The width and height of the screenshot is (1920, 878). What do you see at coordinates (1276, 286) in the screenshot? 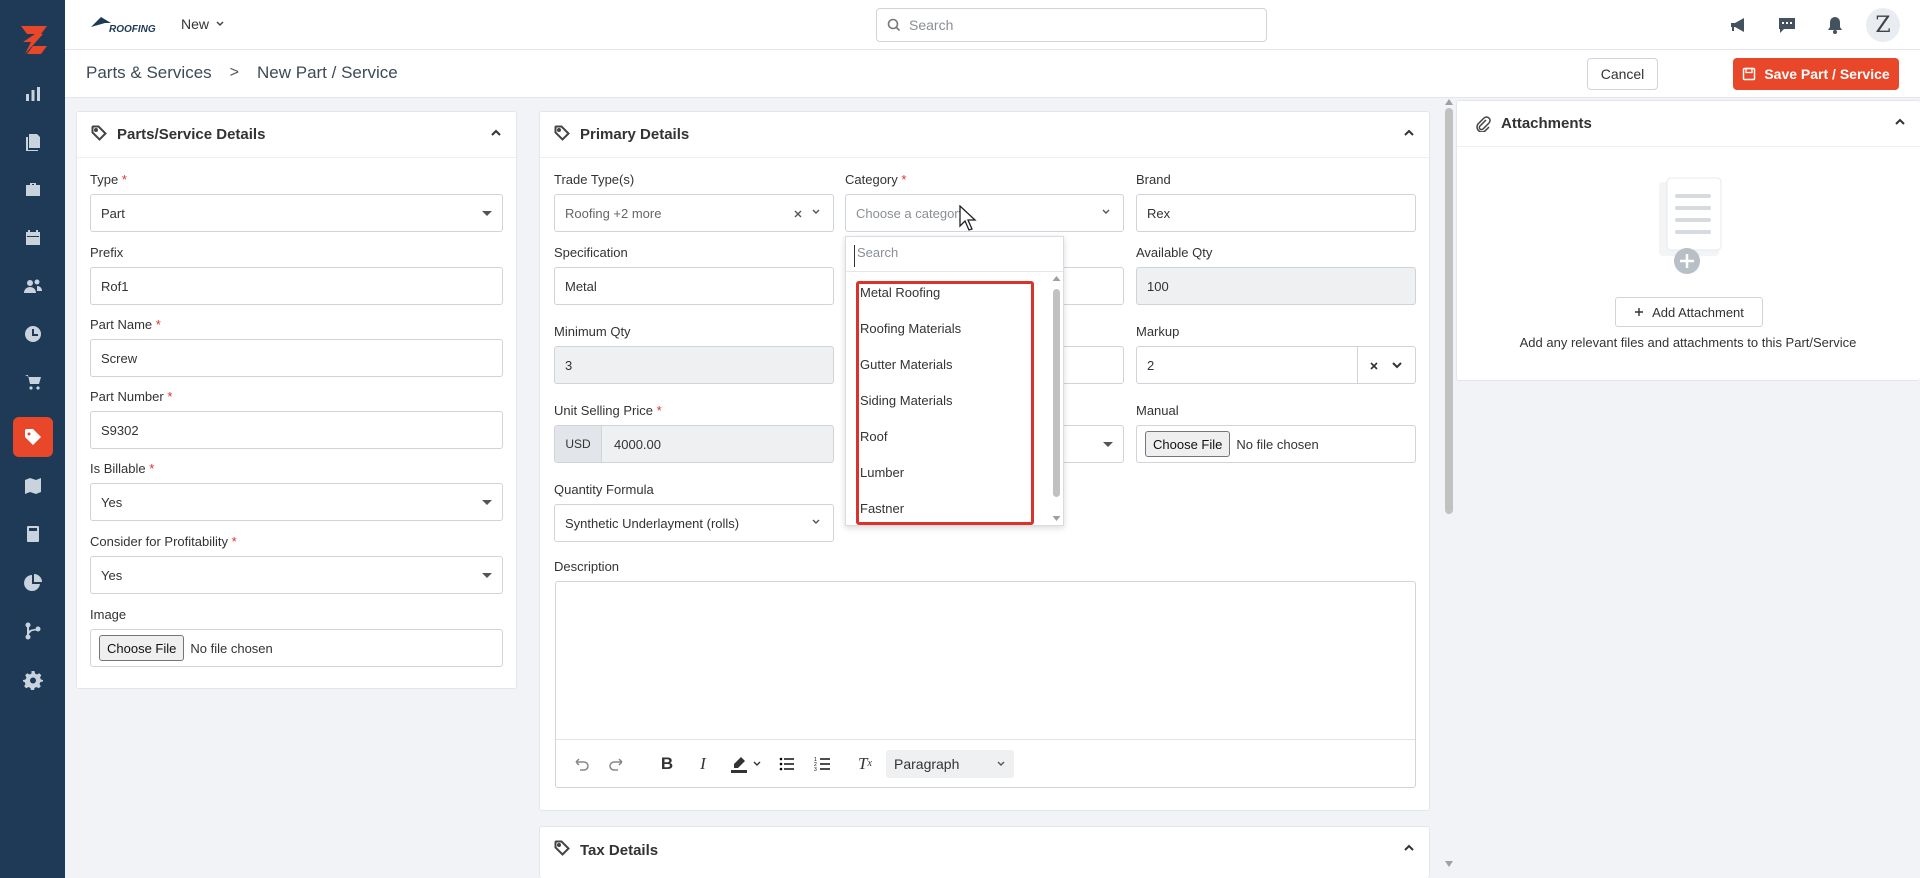
I see `available-qty-input: 100` at bounding box center [1276, 286].